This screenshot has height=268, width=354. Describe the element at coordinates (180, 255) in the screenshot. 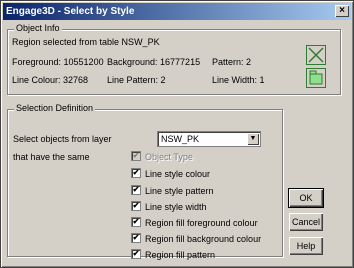

I see `checkbox-region-fill-pattern-label: Region fill pattern` at that location.